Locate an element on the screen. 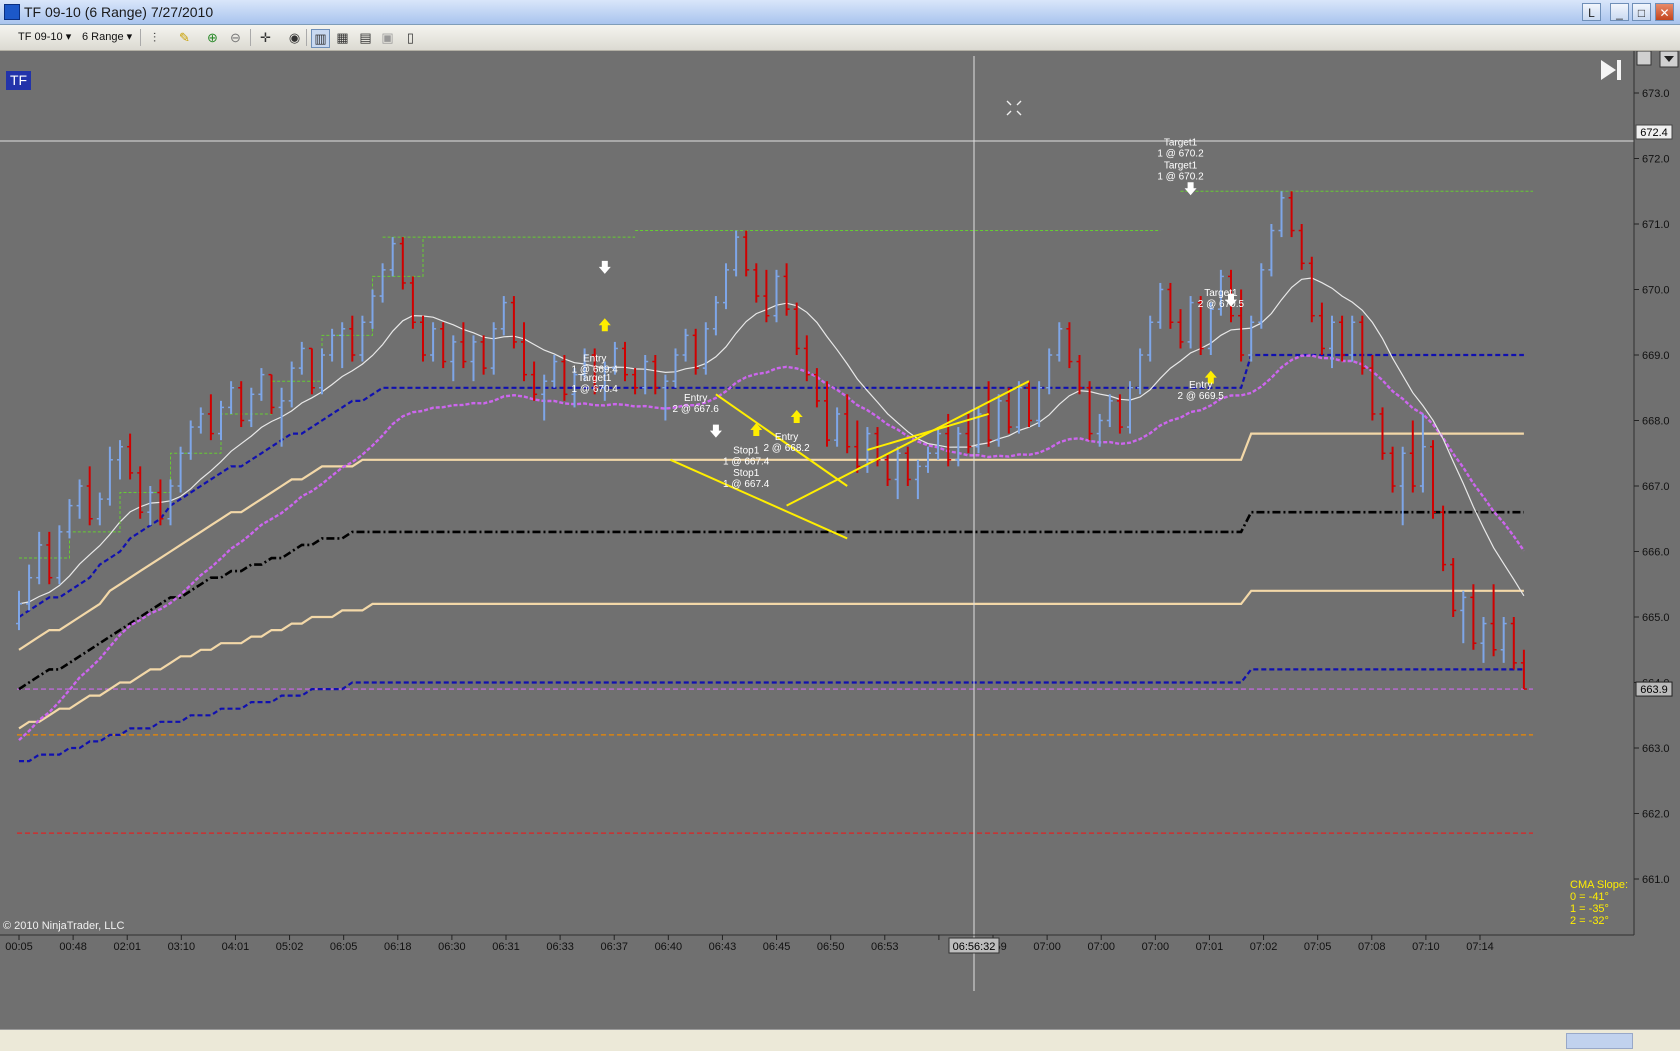  y-tick-label: 670.0 is located at coordinates (1656, 291).